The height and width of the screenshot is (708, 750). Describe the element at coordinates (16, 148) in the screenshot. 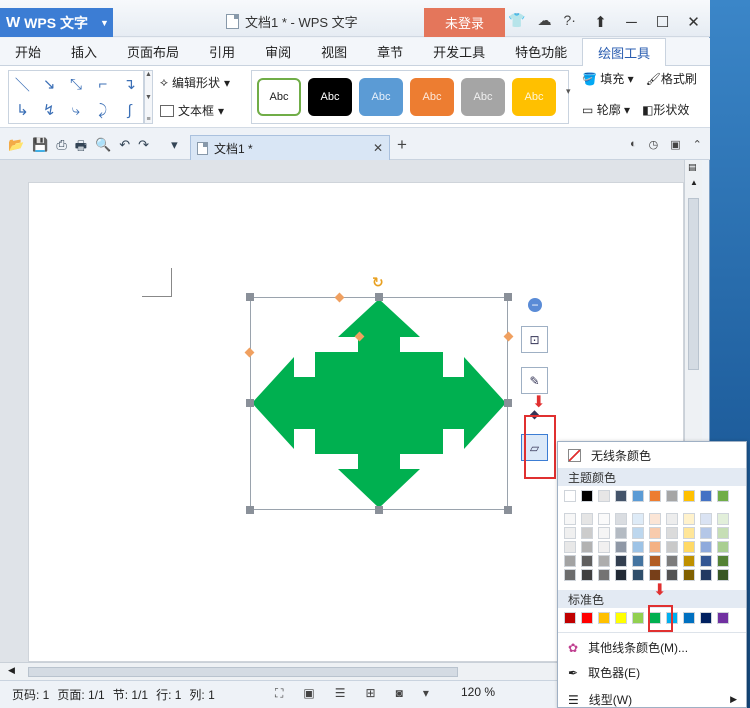

I see `open-icon: 📂` at that location.